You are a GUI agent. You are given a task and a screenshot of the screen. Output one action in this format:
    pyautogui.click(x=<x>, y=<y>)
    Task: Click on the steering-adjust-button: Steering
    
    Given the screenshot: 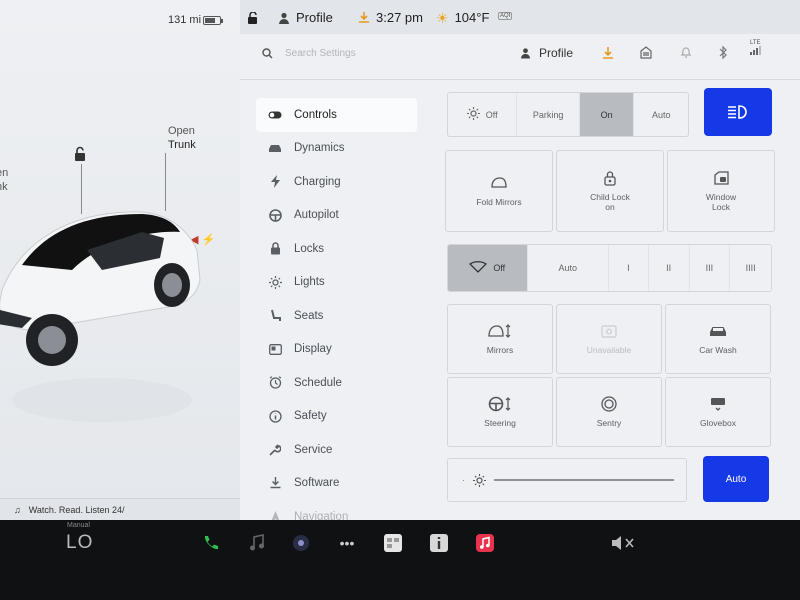 What is the action you would take?
    pyautogui.click(x=500, y=412)
    